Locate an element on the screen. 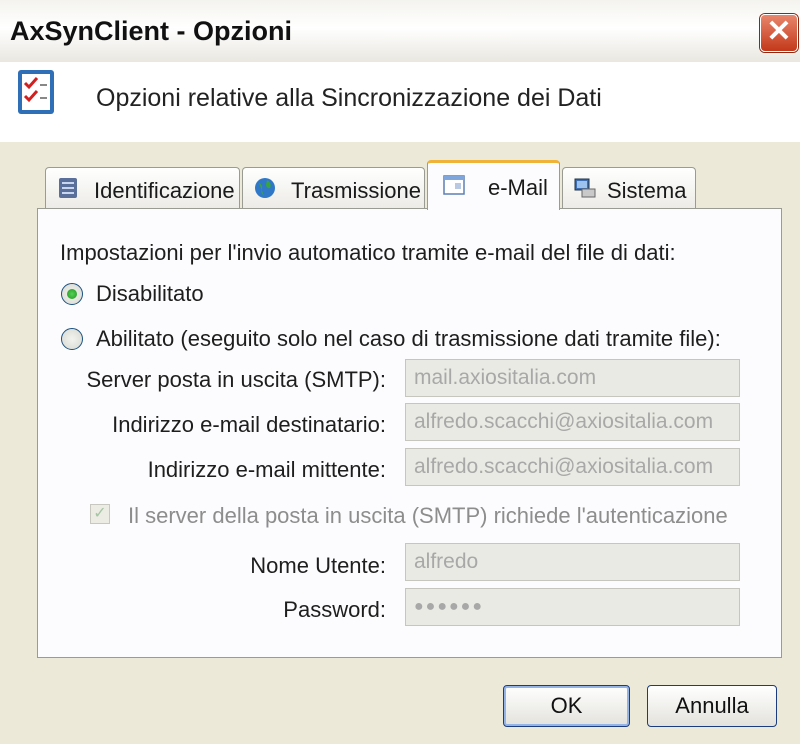 The image size is (800, 744). tab-label: Identificazione is located at coordinates (164, 190).